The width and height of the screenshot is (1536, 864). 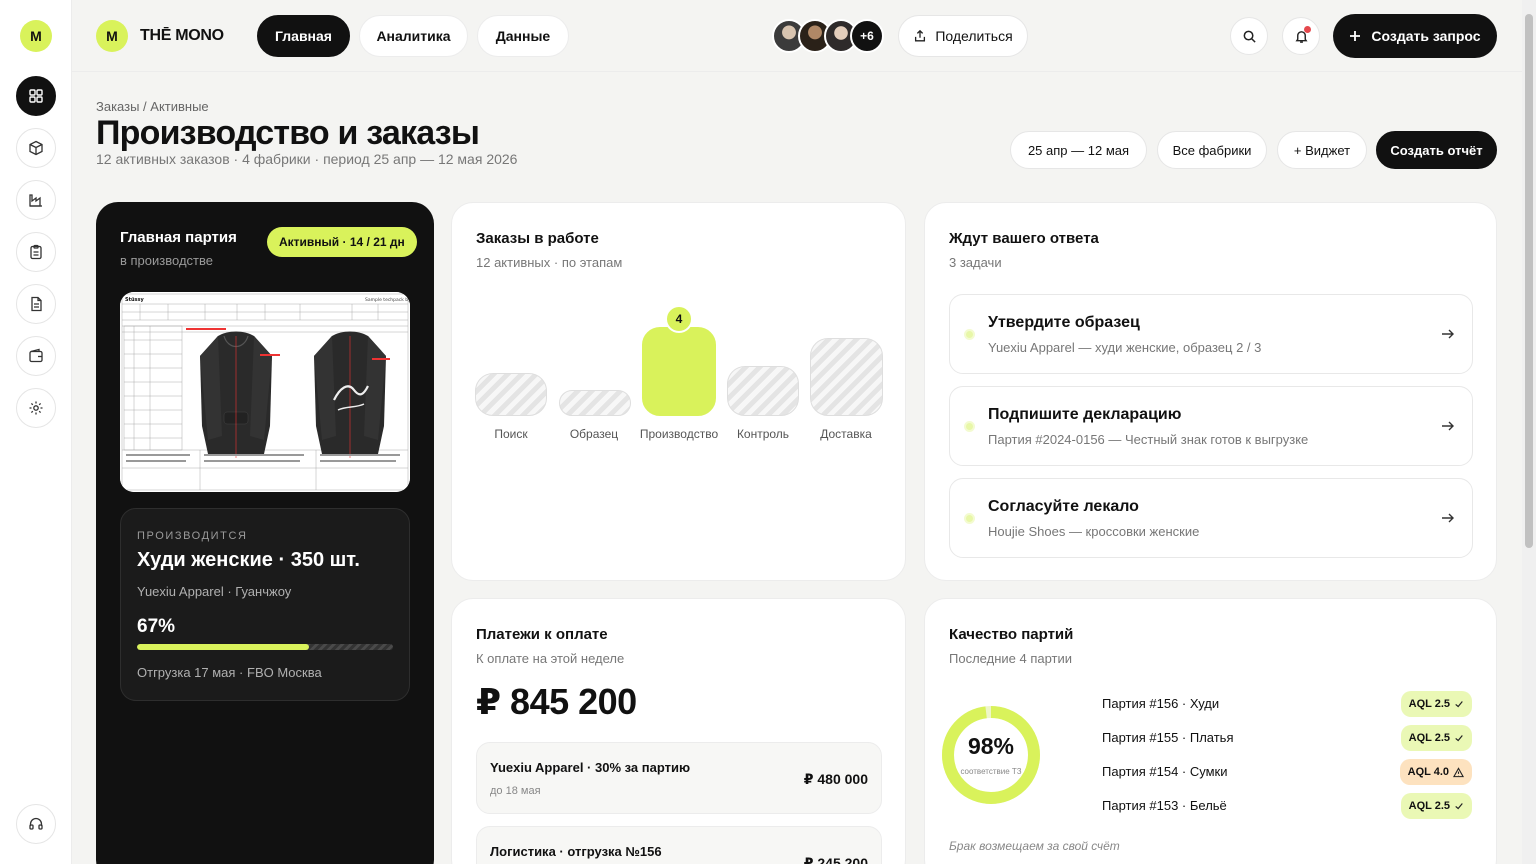 I want to click on box-icon, so click(x=36, y=148).